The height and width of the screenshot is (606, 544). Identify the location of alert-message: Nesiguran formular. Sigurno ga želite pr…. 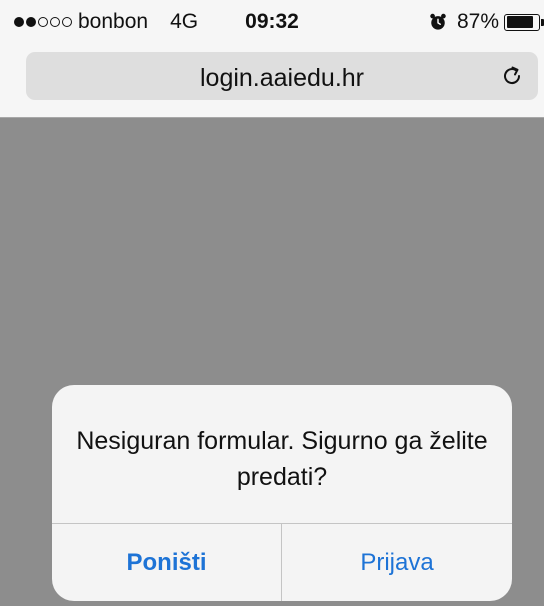
(282, 459).